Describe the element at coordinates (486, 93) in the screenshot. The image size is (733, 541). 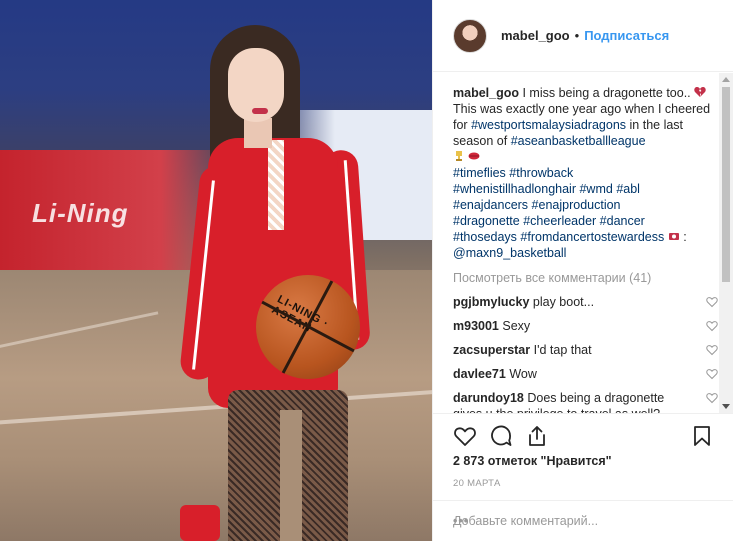
I see `caption-username: mabel_goo` at that location.